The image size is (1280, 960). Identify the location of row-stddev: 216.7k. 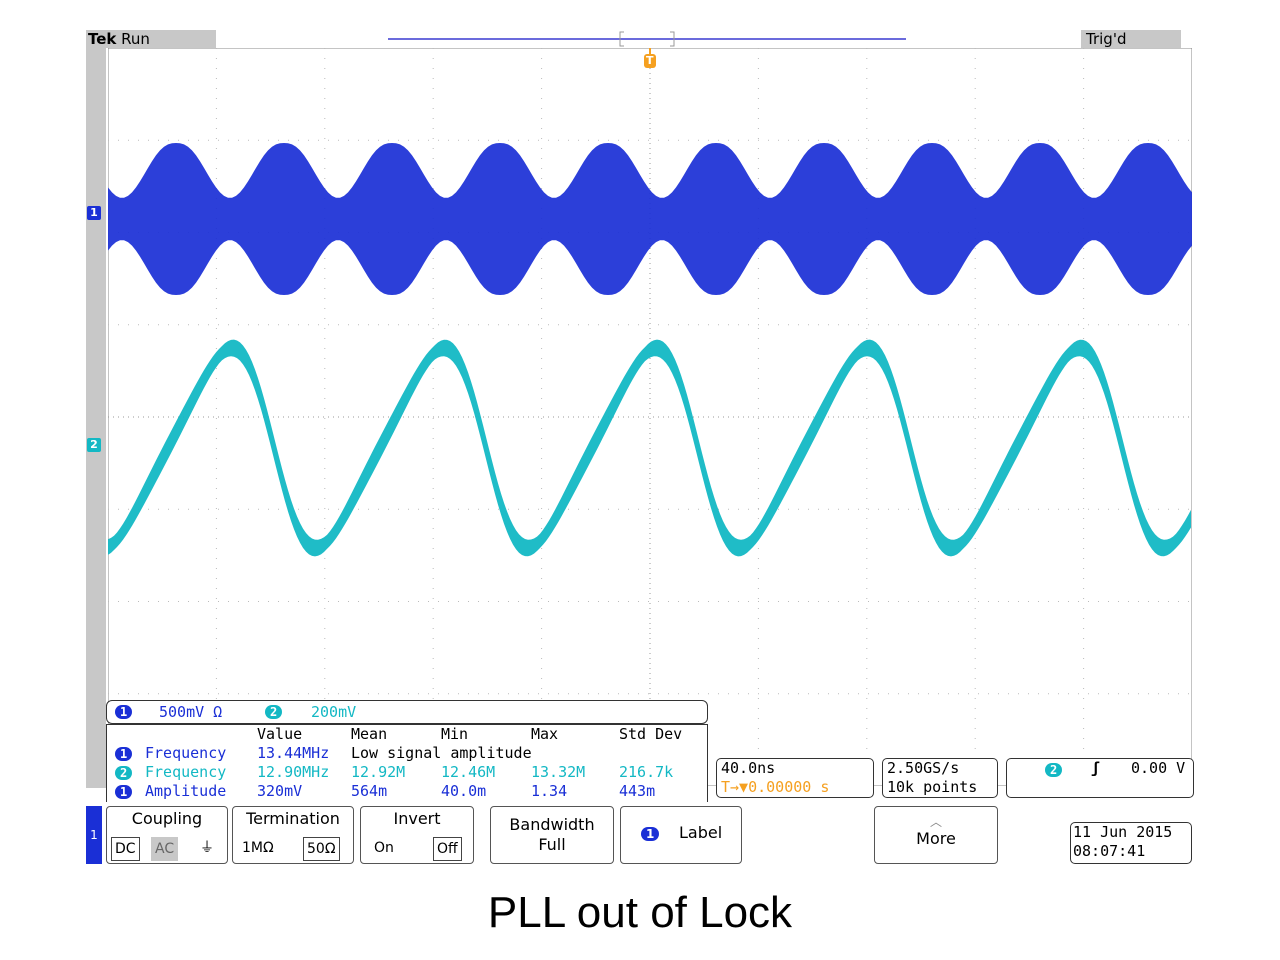
(646, 772).